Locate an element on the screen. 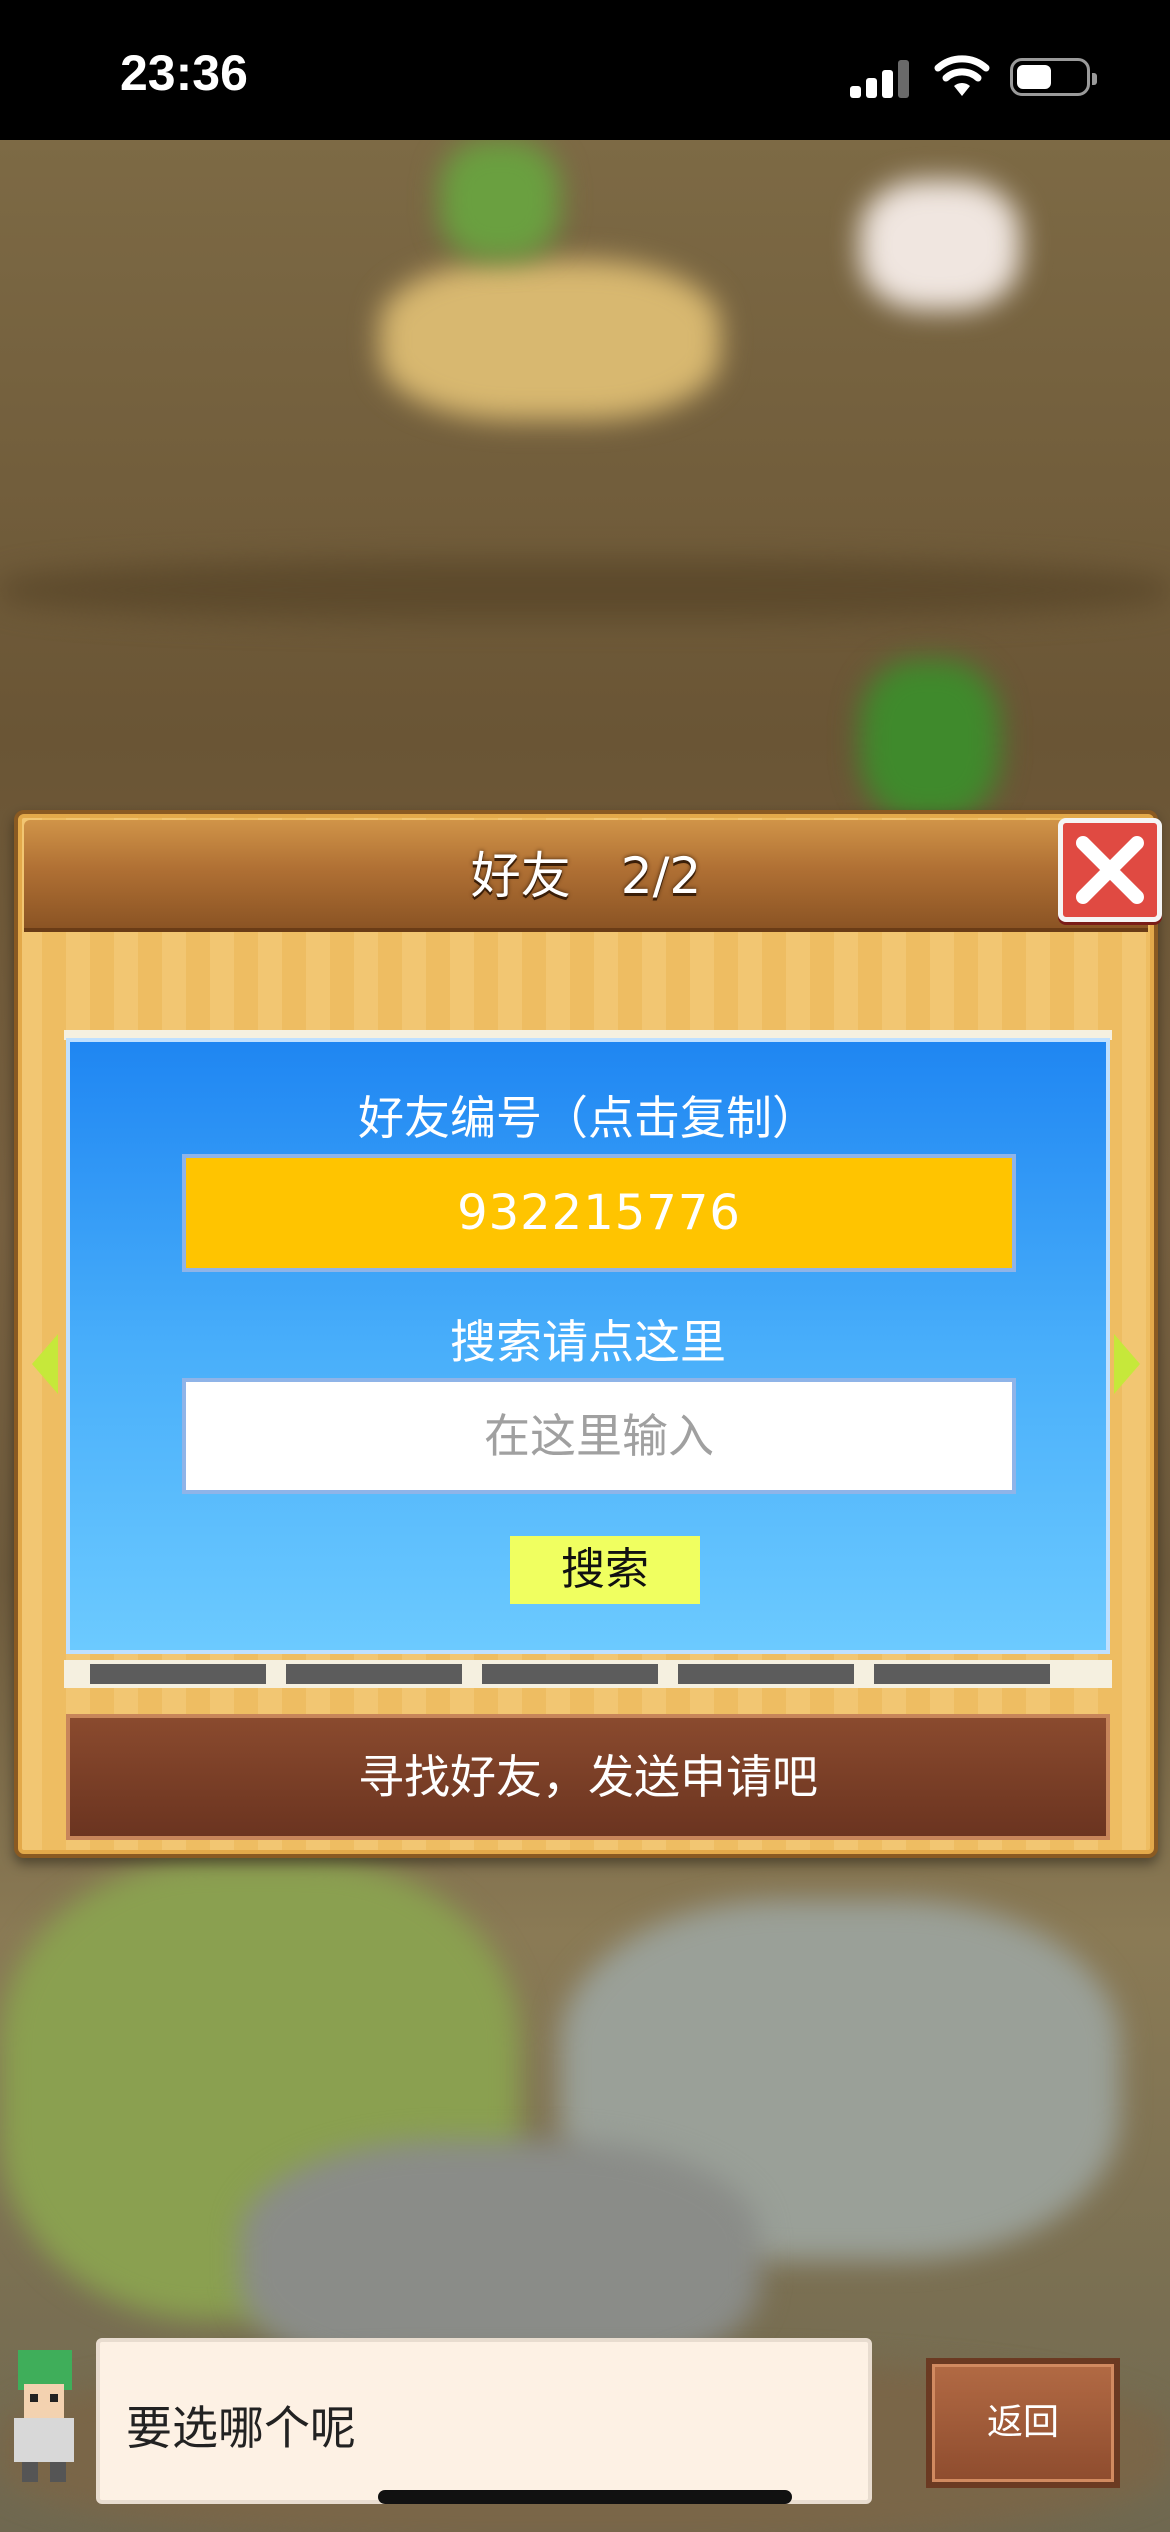 The width and height of the screenshot is (1170, 2532). search-label: 搜索请点这里 is located at coordinates (588, 1342).